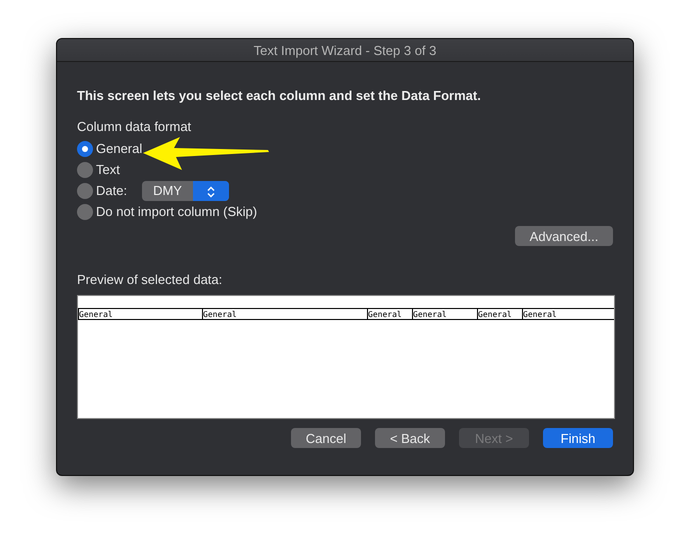  I want to click on format-dropdown: DMY, so click(185, 190).